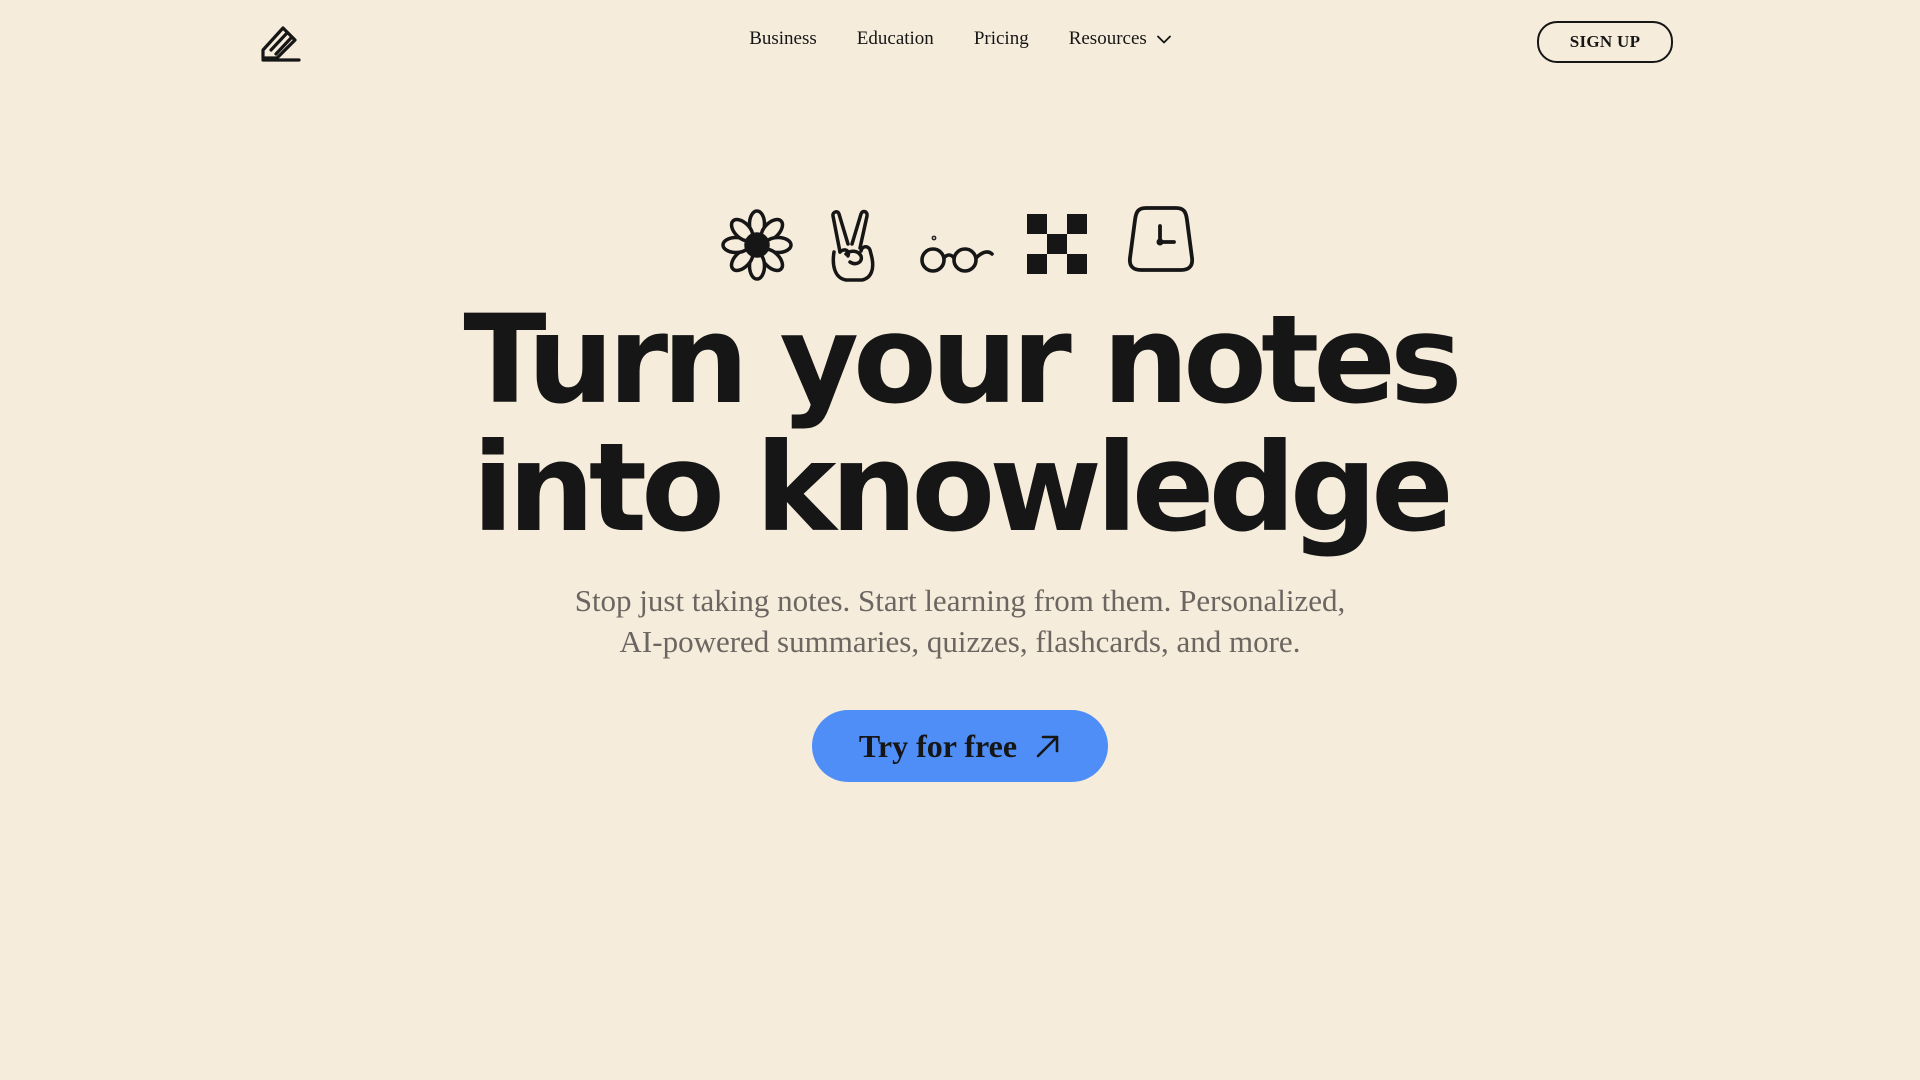 The height and width of the screenshot is (1080, 1920). Describe the element at coordinates (281, 44) in the screenshot. I see `pencil-notebook-icon` at that location.